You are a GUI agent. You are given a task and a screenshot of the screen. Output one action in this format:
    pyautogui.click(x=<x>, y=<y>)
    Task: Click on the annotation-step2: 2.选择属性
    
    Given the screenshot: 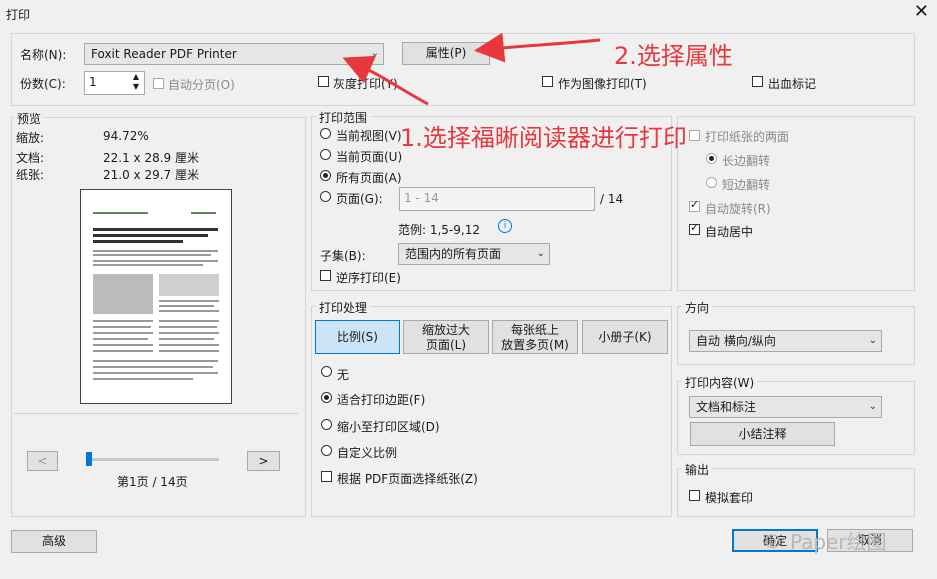 What is the action you would take?
    pyautogui.click(x=673, y=56)
    